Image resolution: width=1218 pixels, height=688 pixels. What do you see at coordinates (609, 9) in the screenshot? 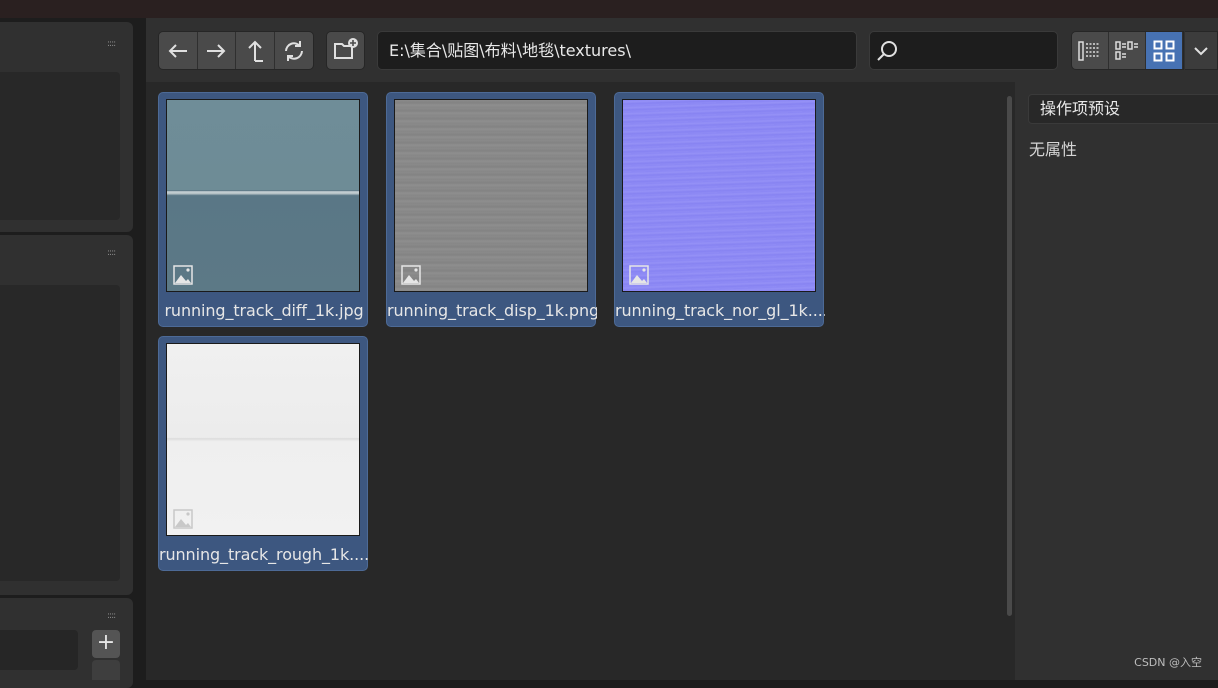
I see `top-strip` at bounding box center [609, 9].